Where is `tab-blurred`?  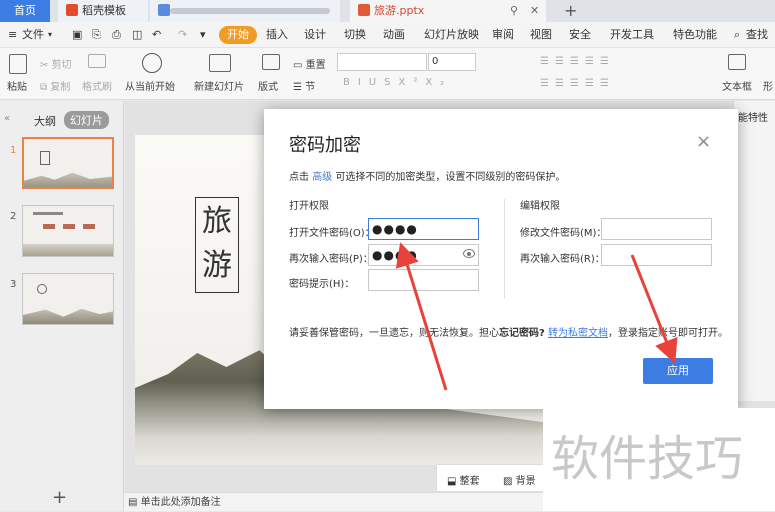
tab-blurred is located at coordinates (245, 11).